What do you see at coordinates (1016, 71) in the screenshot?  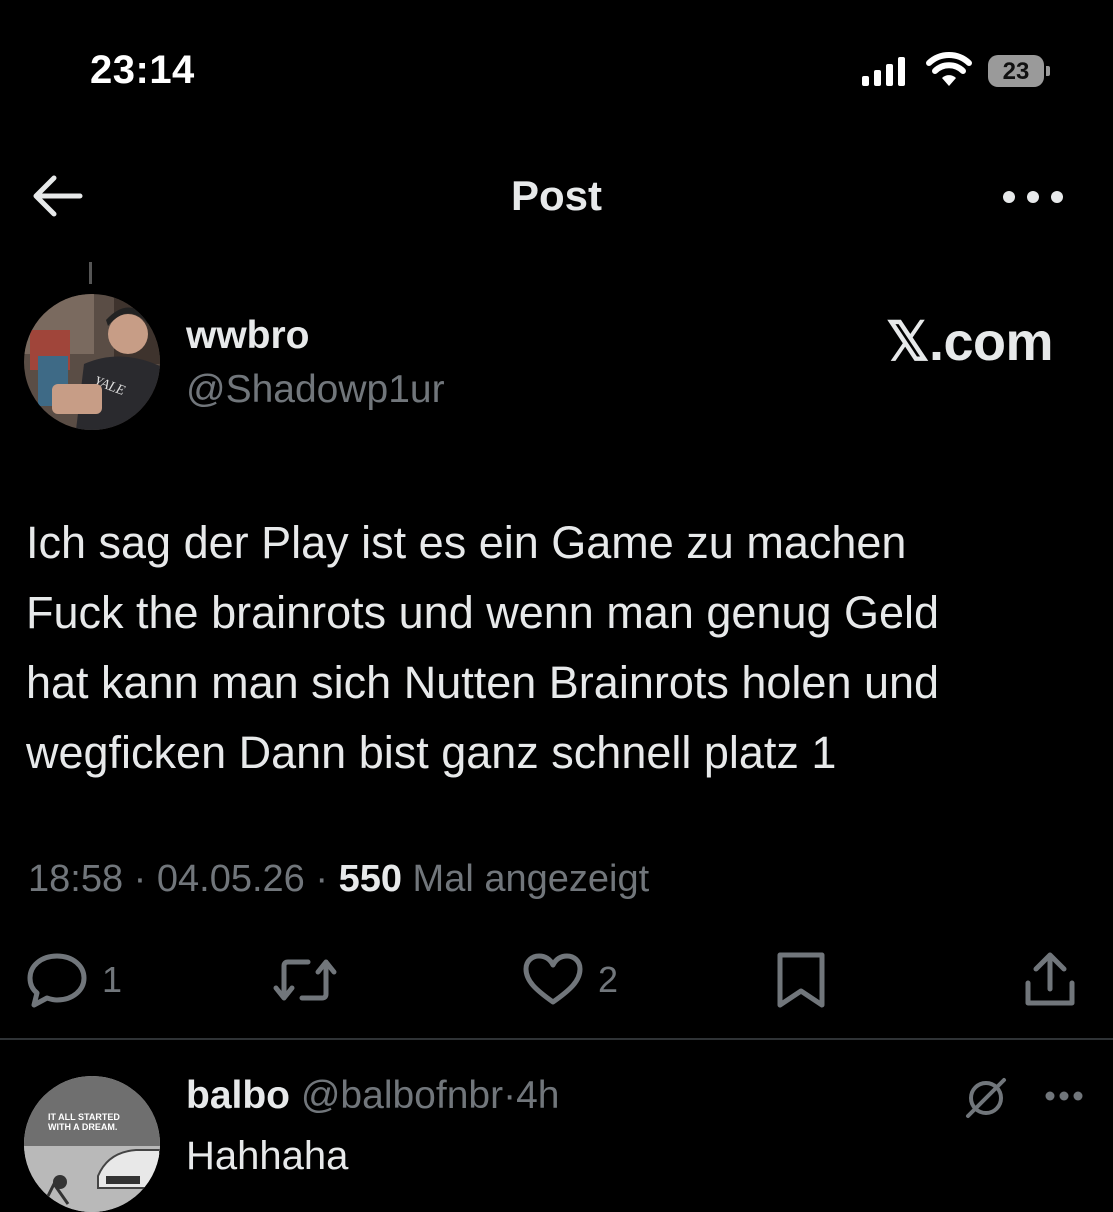 I see `battery-level: 23` at bounding box center [1016, 71].